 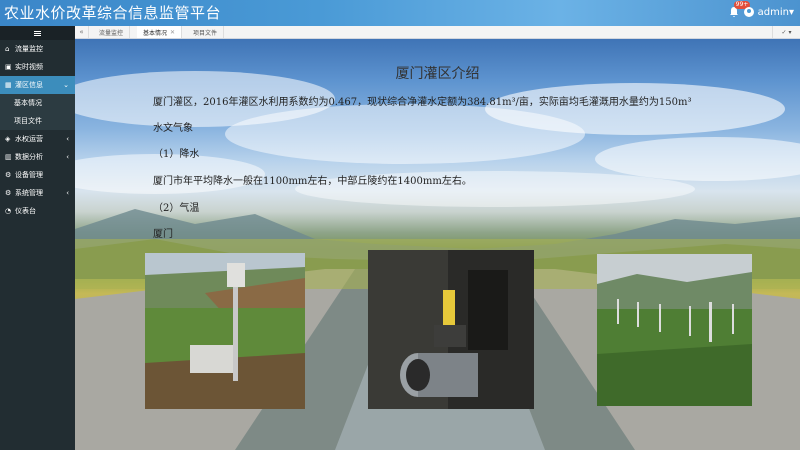 What do you see at coordinates (29, 85) in the screenshot?
I see `sidebar-item-label: 灌区信息` at bounding box center [29, 85].